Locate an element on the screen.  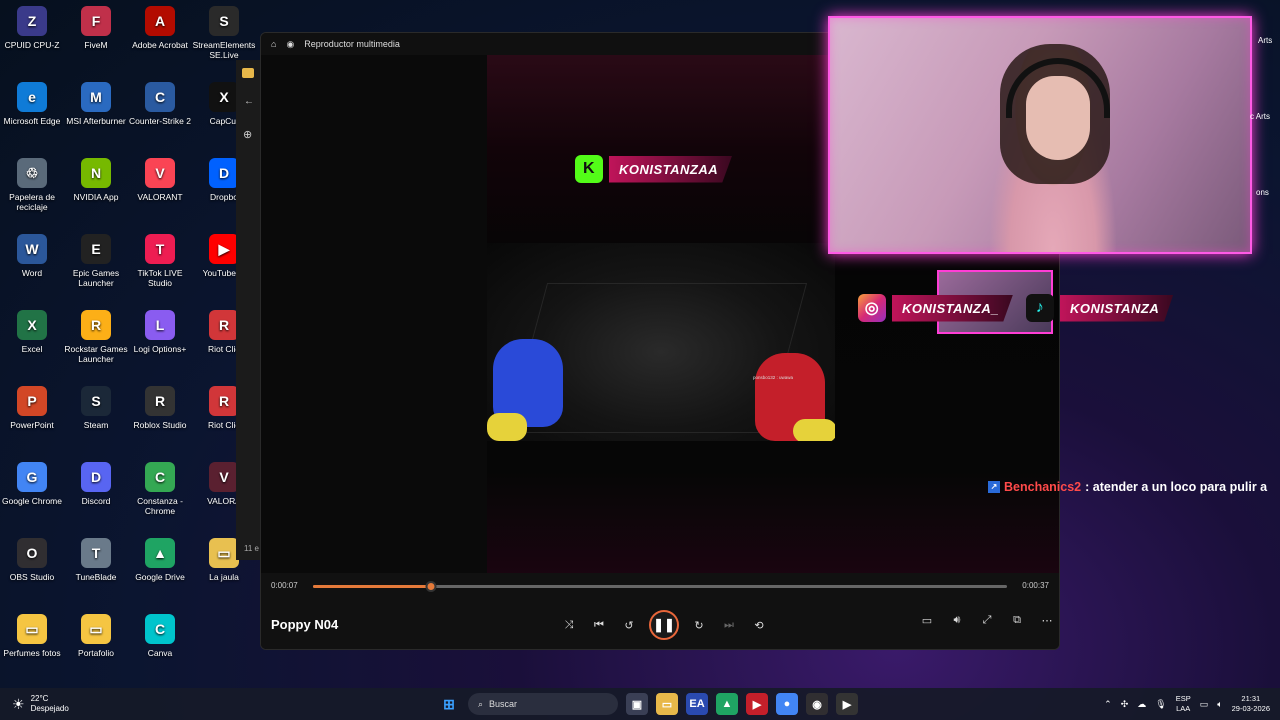
network-icon: ▭ is located at coordinates (1204, 704).